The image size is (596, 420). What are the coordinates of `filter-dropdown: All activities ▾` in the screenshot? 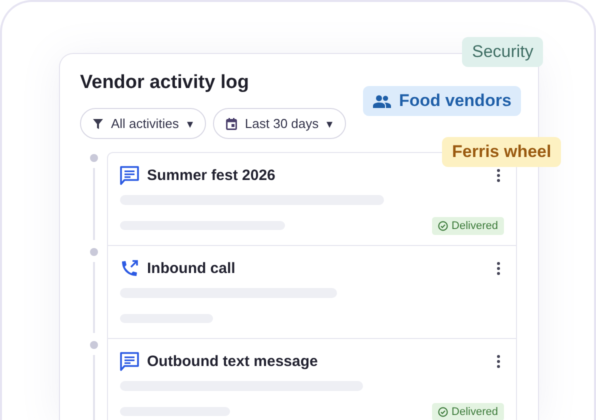 It's located at (143, 123).